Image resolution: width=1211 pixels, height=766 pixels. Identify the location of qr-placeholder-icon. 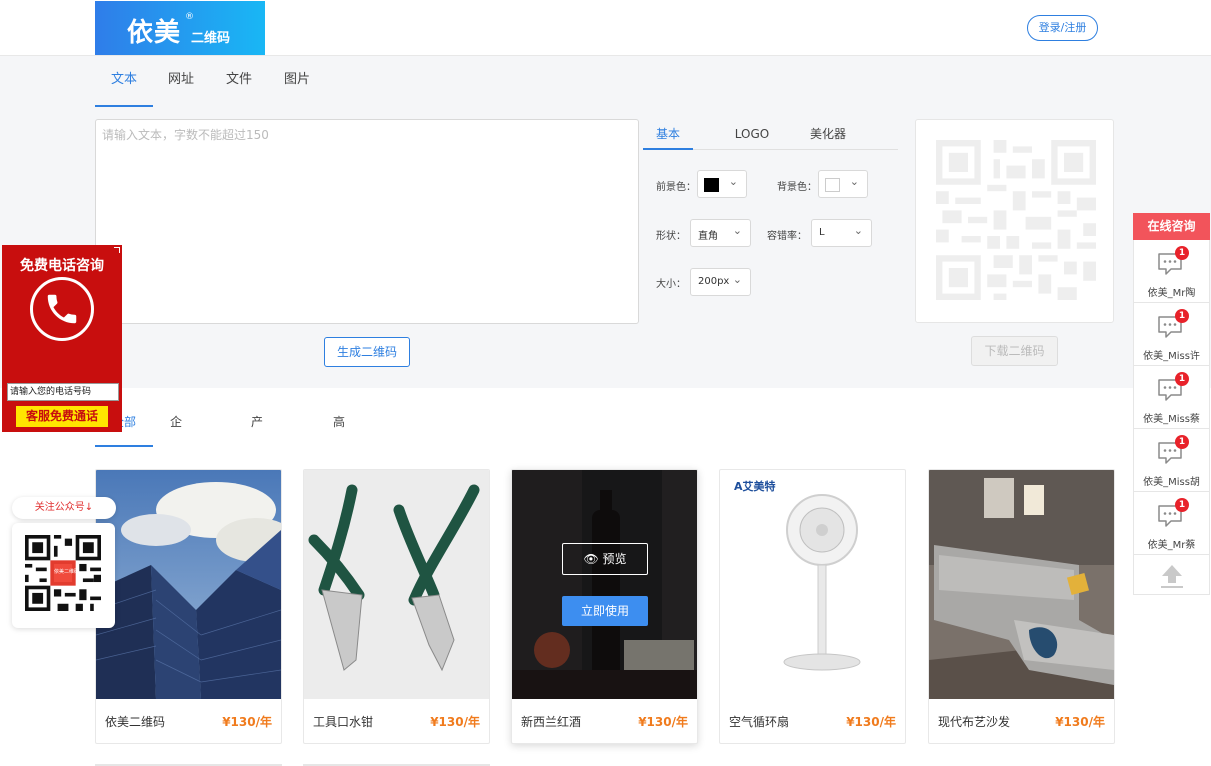
(1016, 220).